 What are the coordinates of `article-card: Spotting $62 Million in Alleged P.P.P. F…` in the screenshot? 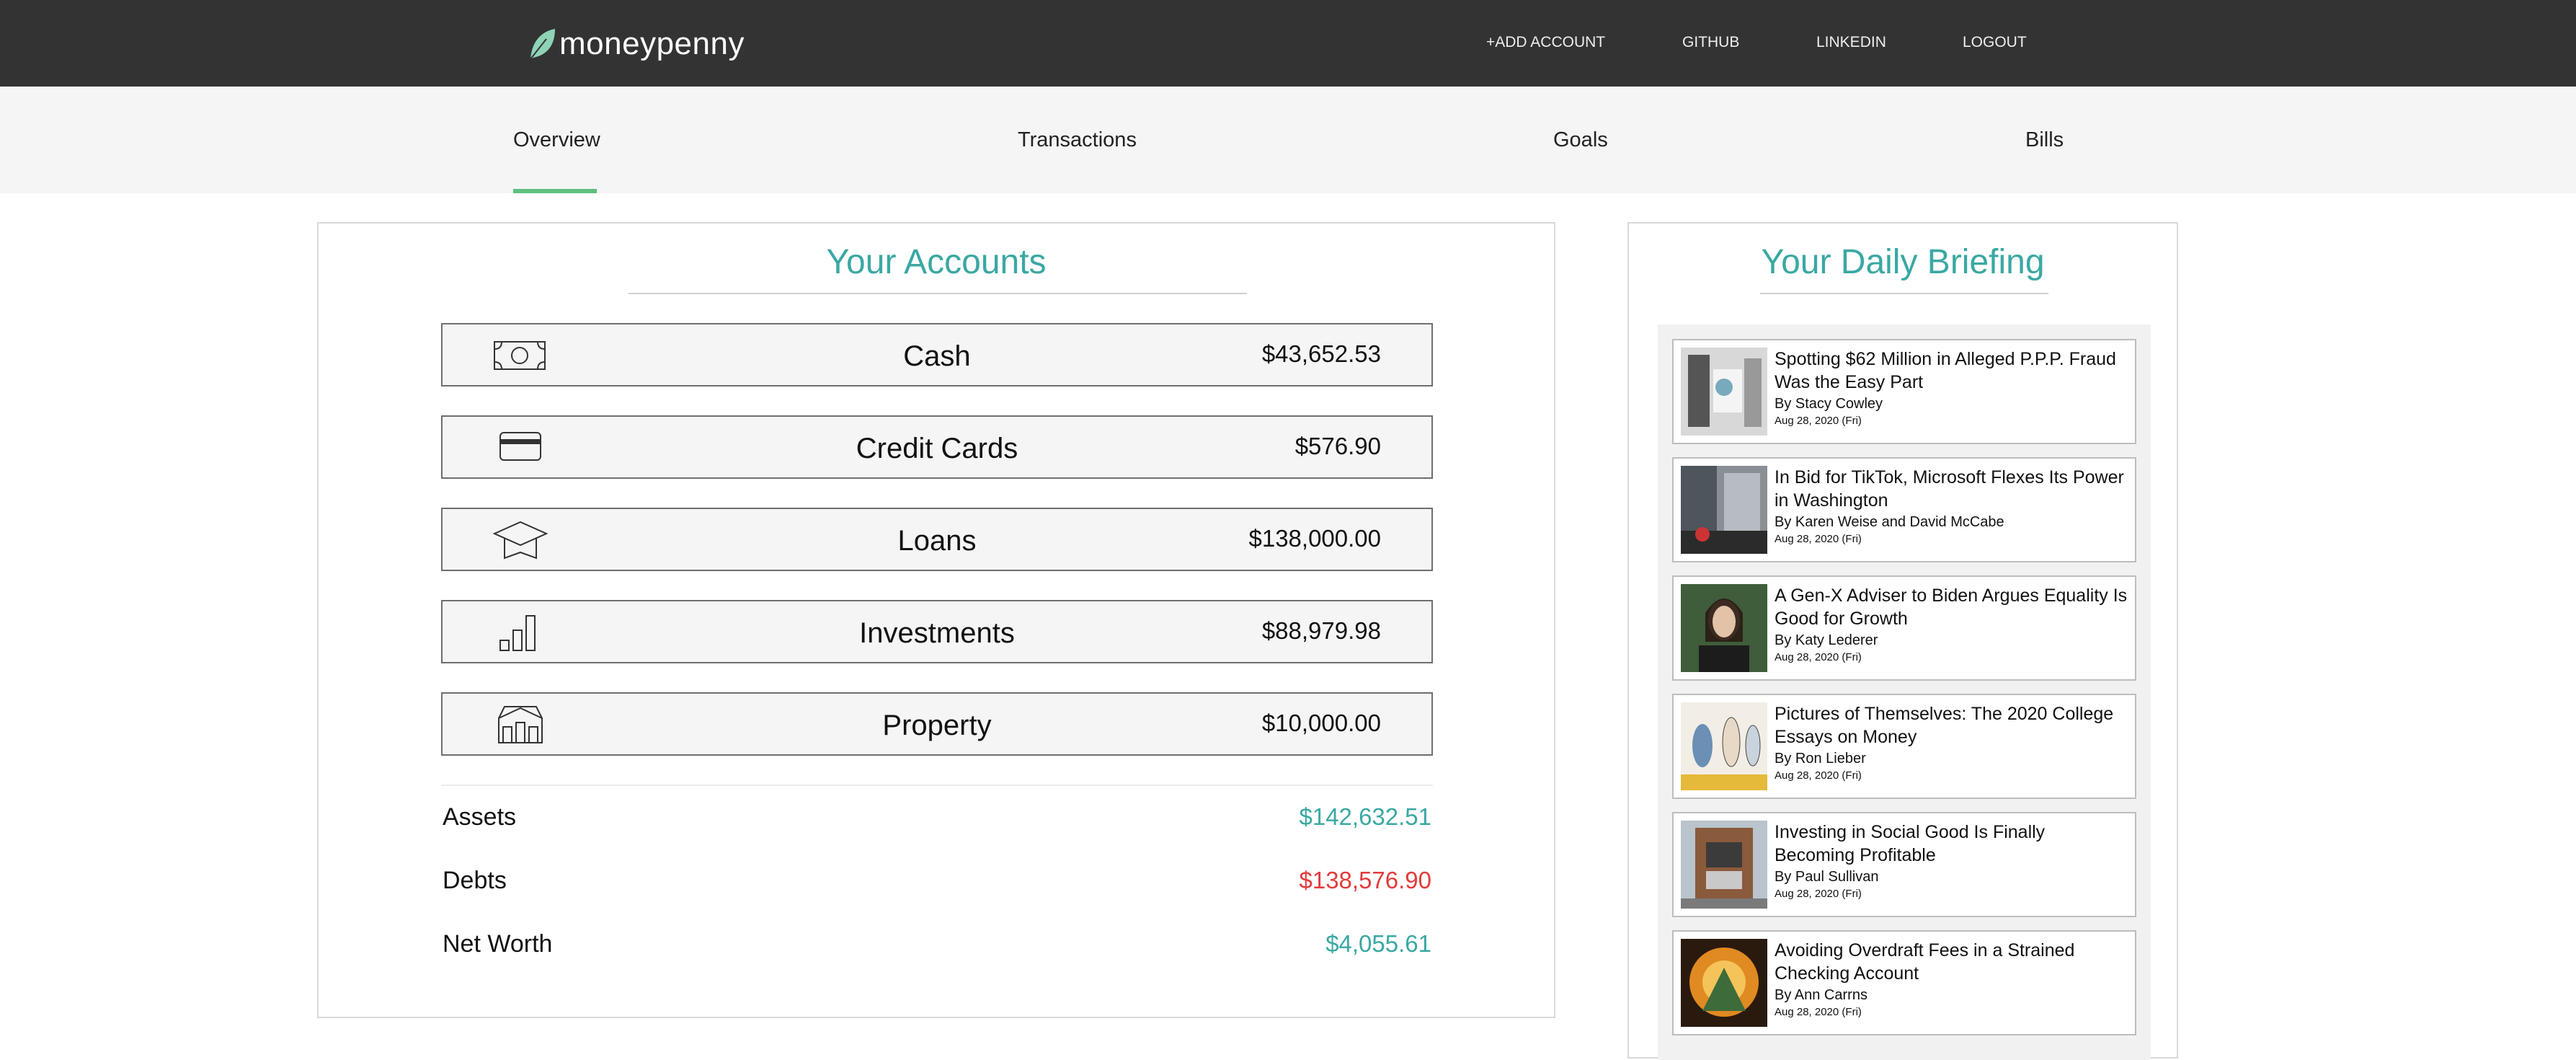 It's located at (1904, 391).